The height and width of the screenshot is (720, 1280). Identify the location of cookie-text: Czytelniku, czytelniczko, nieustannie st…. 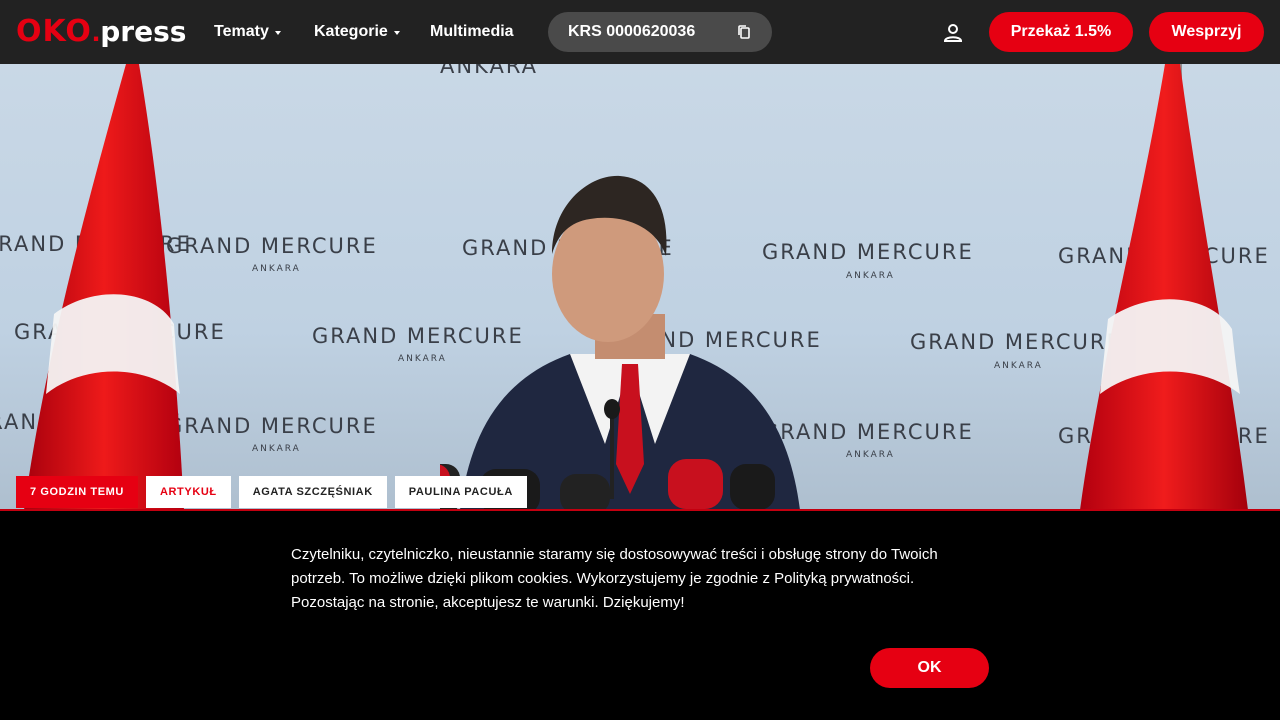
(614, 578).